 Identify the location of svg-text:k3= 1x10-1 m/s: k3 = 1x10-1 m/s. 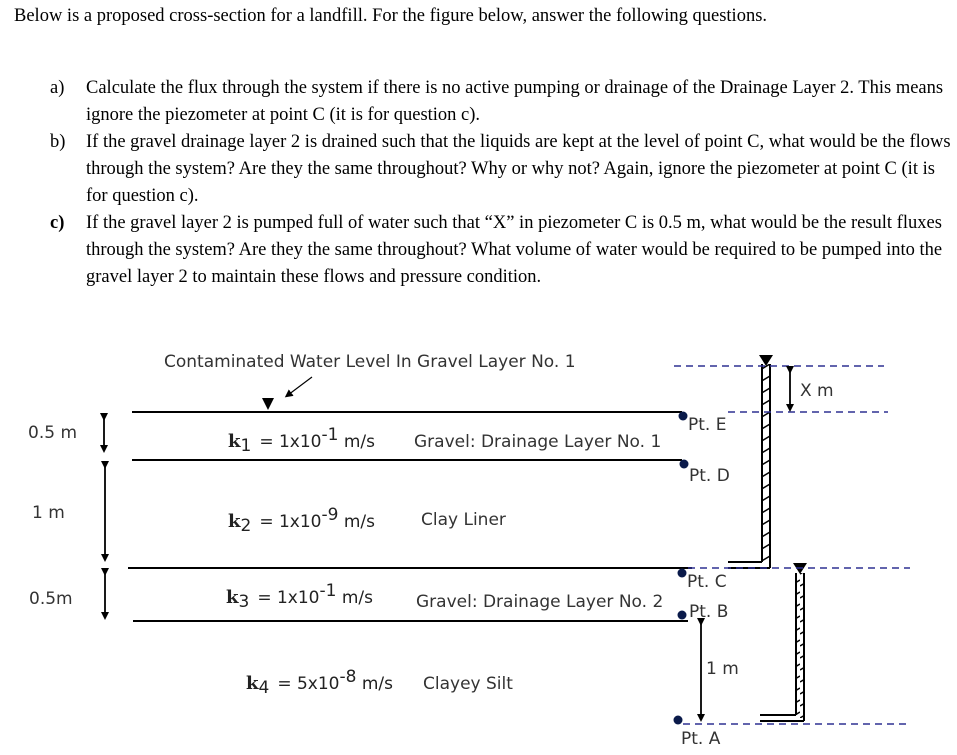
(299, 596).